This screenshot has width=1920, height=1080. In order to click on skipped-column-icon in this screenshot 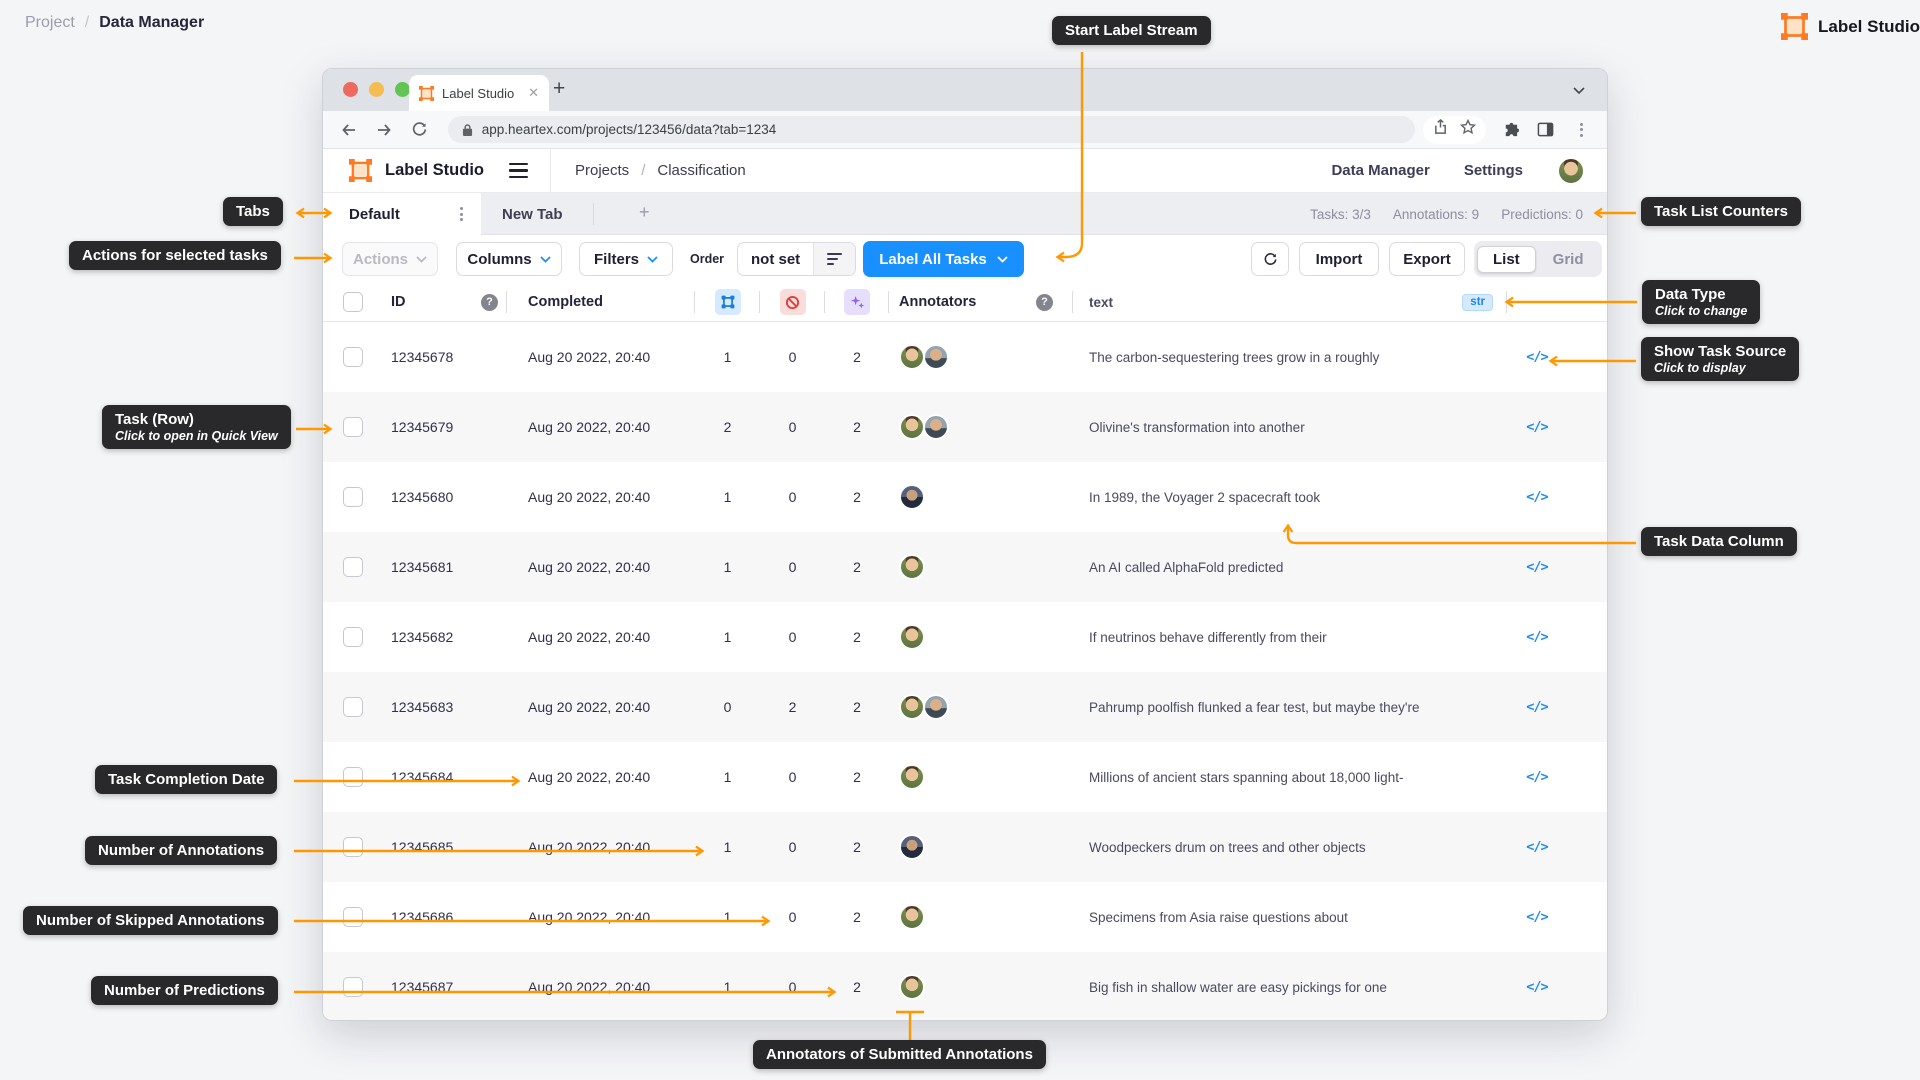, I will do `click(792, 302)`.